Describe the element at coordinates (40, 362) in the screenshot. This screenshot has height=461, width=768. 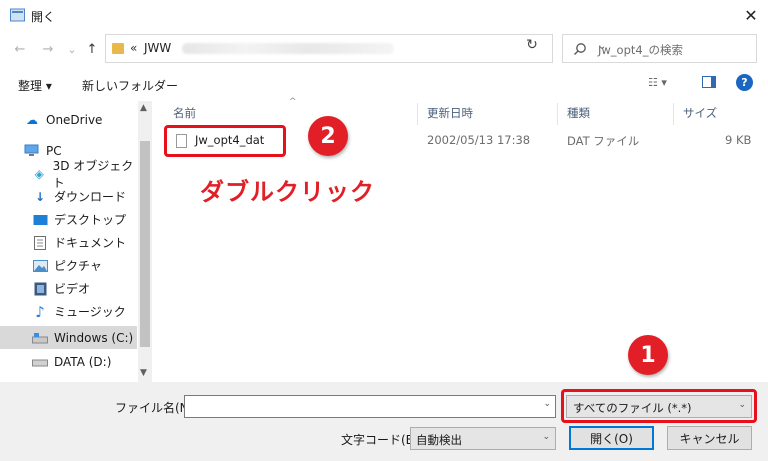
I see `drive-d-icon` at that location.